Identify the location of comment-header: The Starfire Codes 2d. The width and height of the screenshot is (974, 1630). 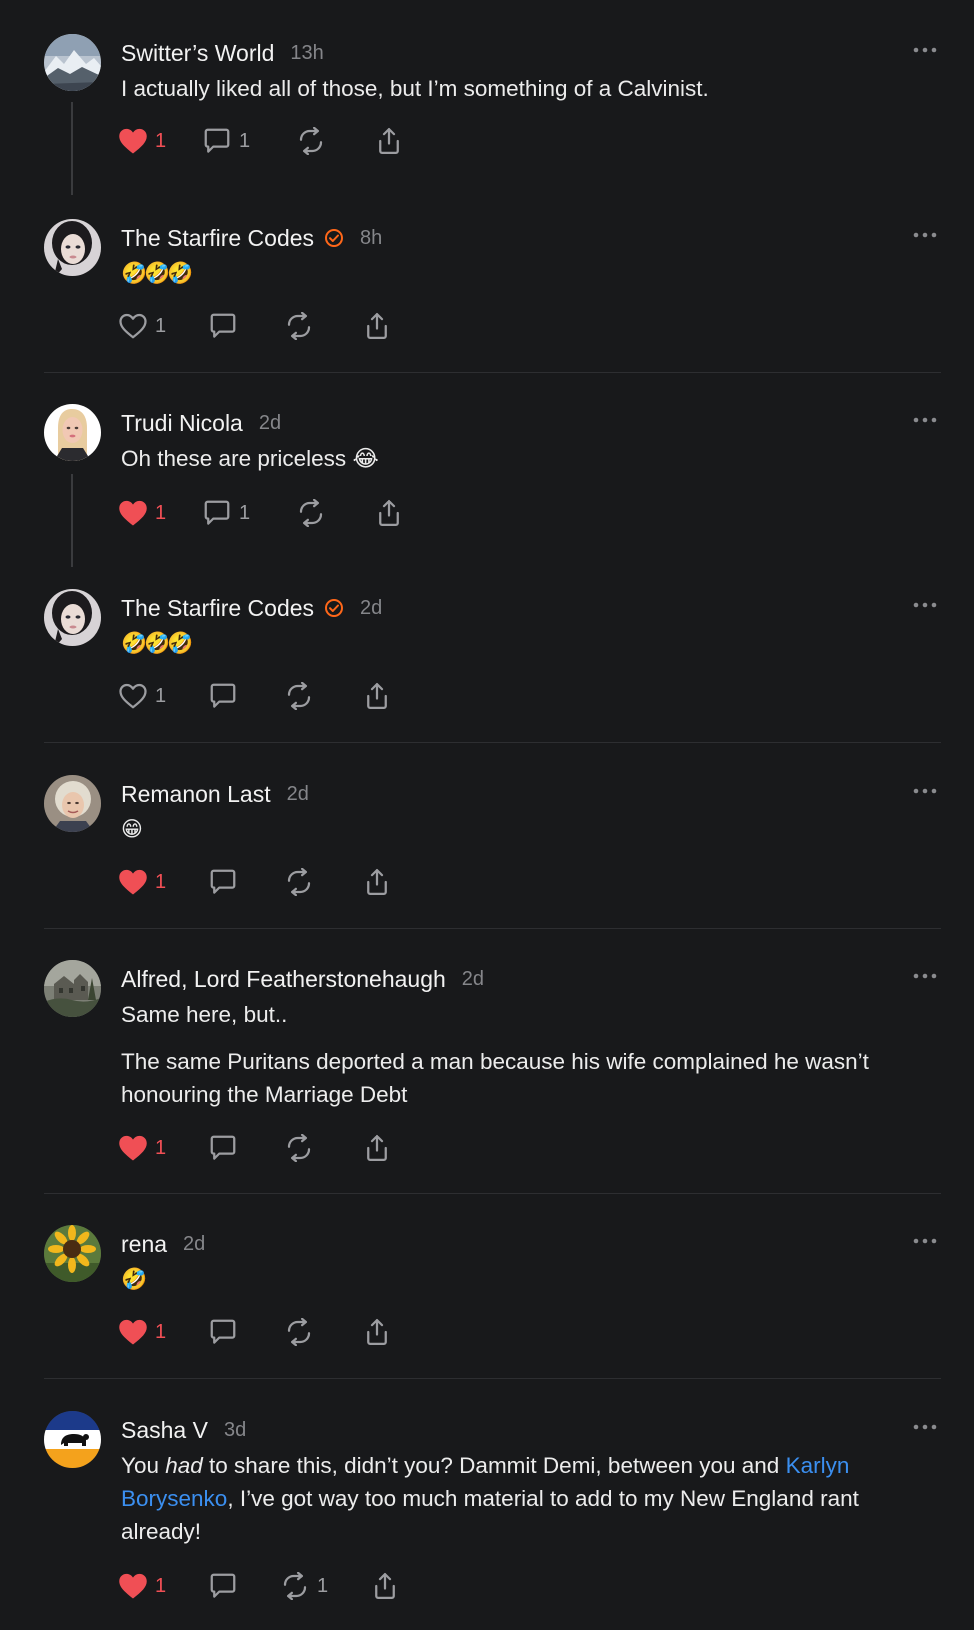
(251, 608).